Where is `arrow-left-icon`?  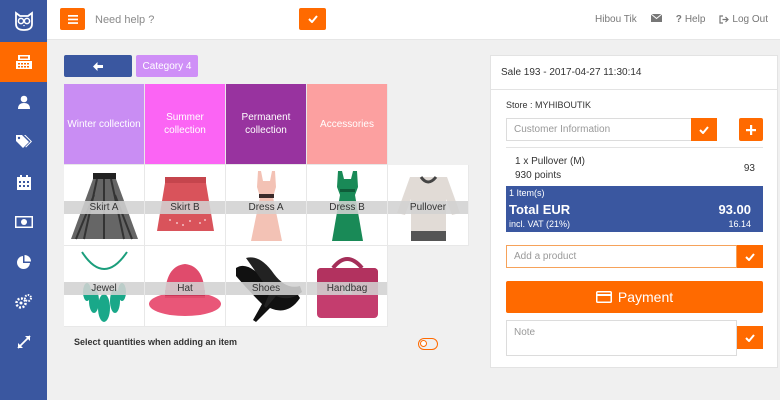 arrow-left-icon is located at coordinates (98, 66).